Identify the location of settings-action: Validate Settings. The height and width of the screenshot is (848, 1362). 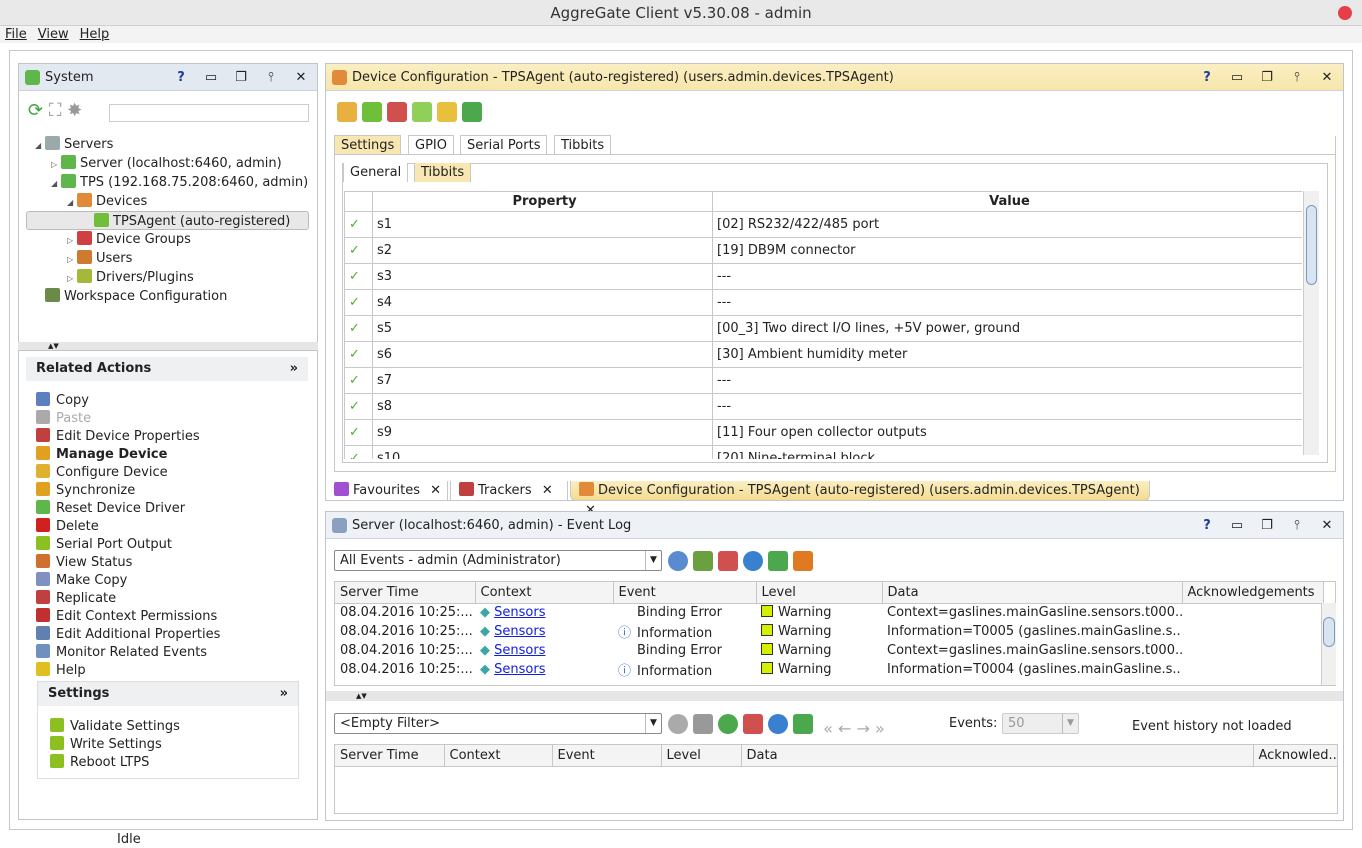
(115, 727).